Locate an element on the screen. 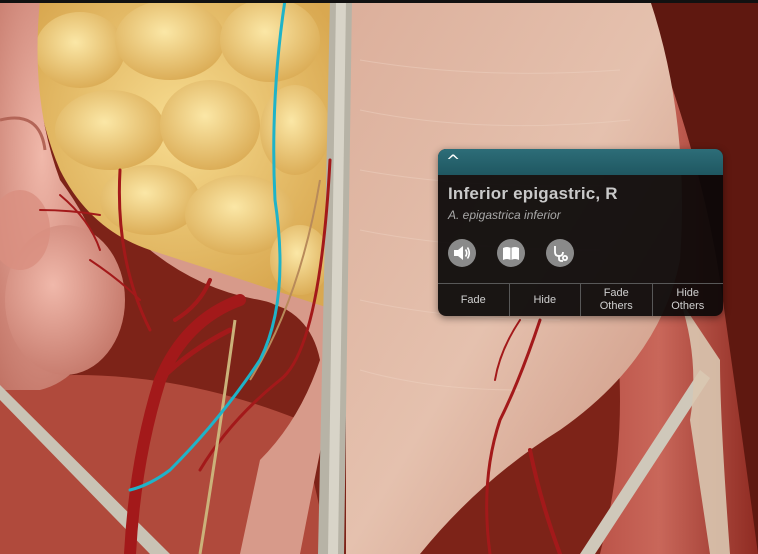 Image resolution: width=758 pixels, height=554 pixels. clinical-button is located at coordinates (560, 253).